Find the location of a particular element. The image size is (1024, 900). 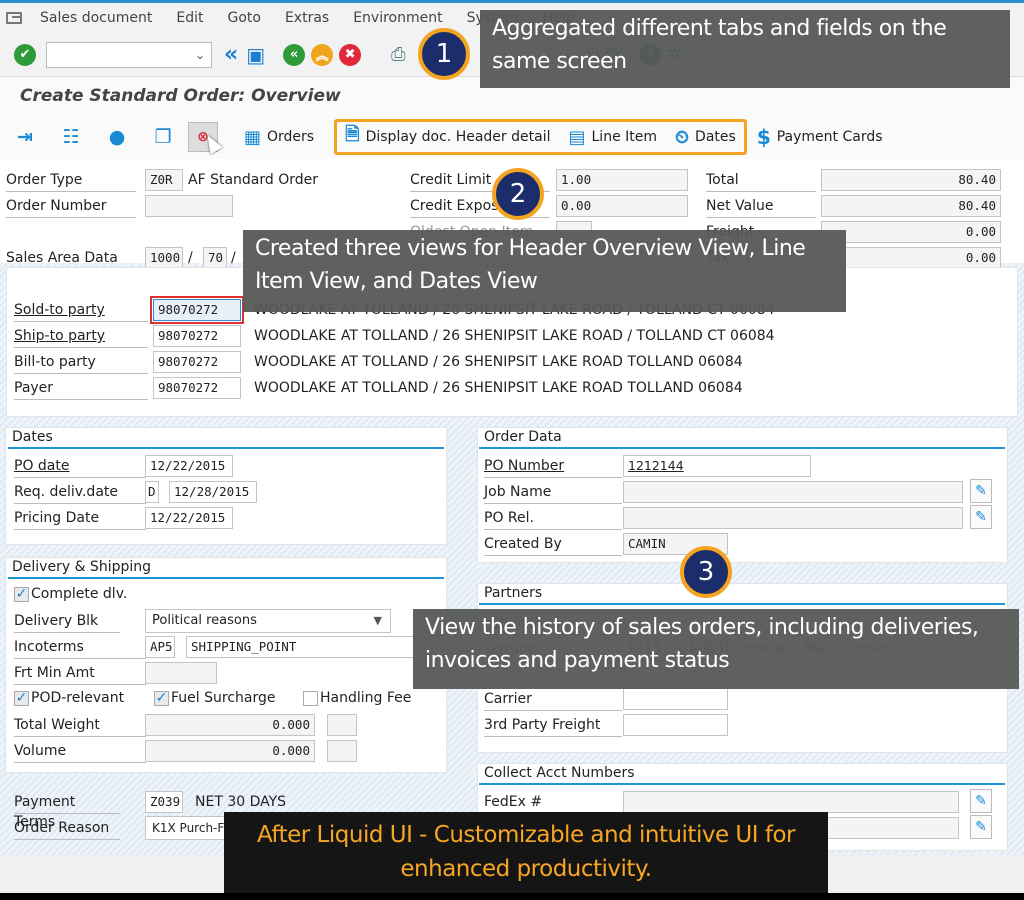

payment-terms-label: Payment Terms is located at coordinates (67, 811).